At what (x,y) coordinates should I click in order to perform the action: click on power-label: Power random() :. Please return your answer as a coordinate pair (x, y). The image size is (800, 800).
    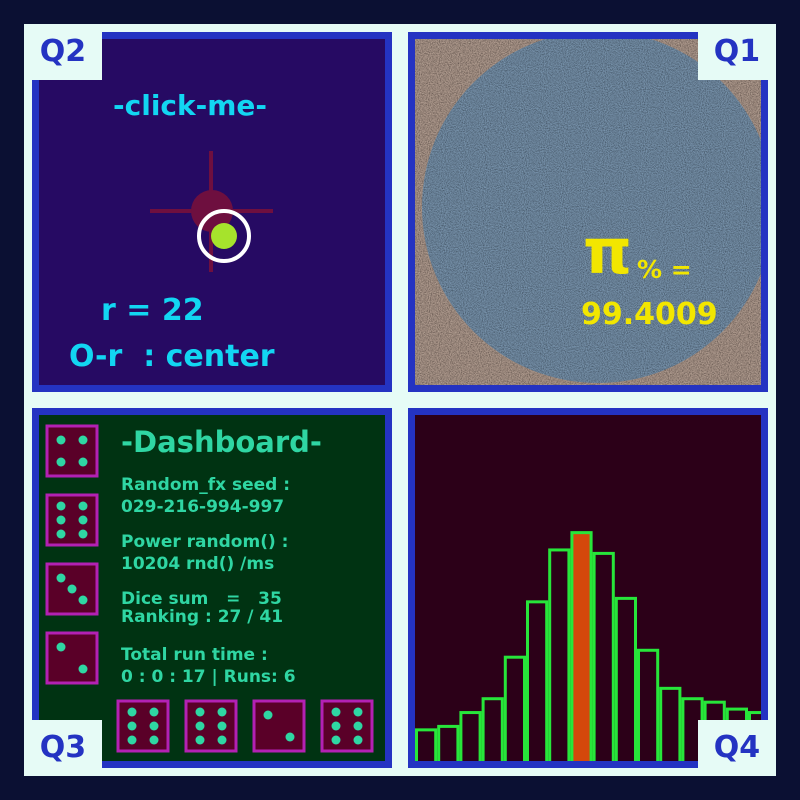
    Looking at the image, I should click on (205, 542).